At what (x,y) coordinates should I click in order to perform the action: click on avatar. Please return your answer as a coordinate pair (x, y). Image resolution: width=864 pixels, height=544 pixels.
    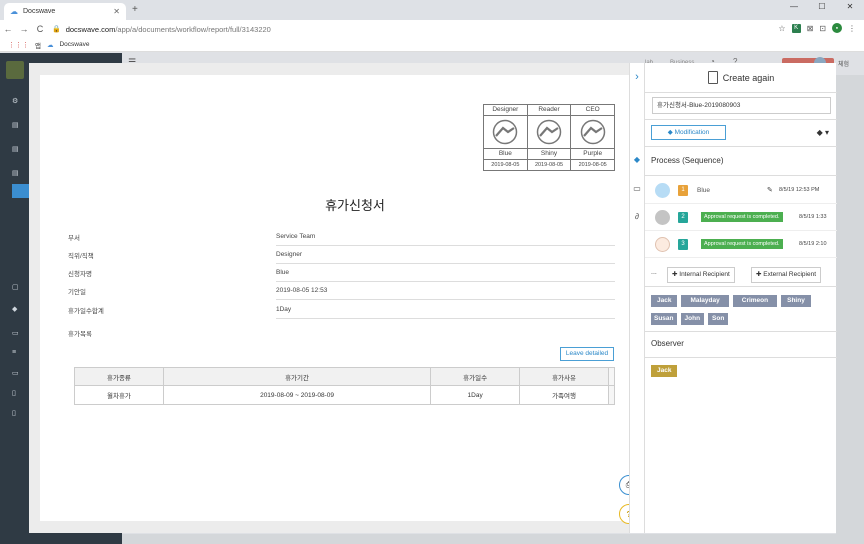
    Looking at the image, I should click on (662, 217).